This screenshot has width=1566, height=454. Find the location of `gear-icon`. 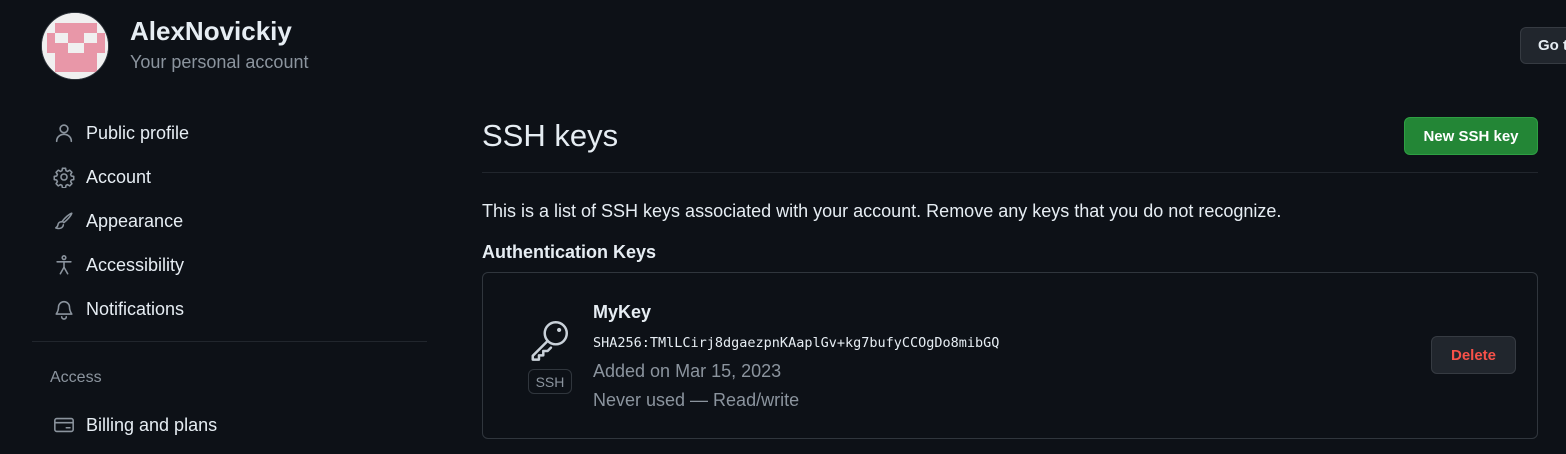

gear-icon is located at coordinates (64, 177).